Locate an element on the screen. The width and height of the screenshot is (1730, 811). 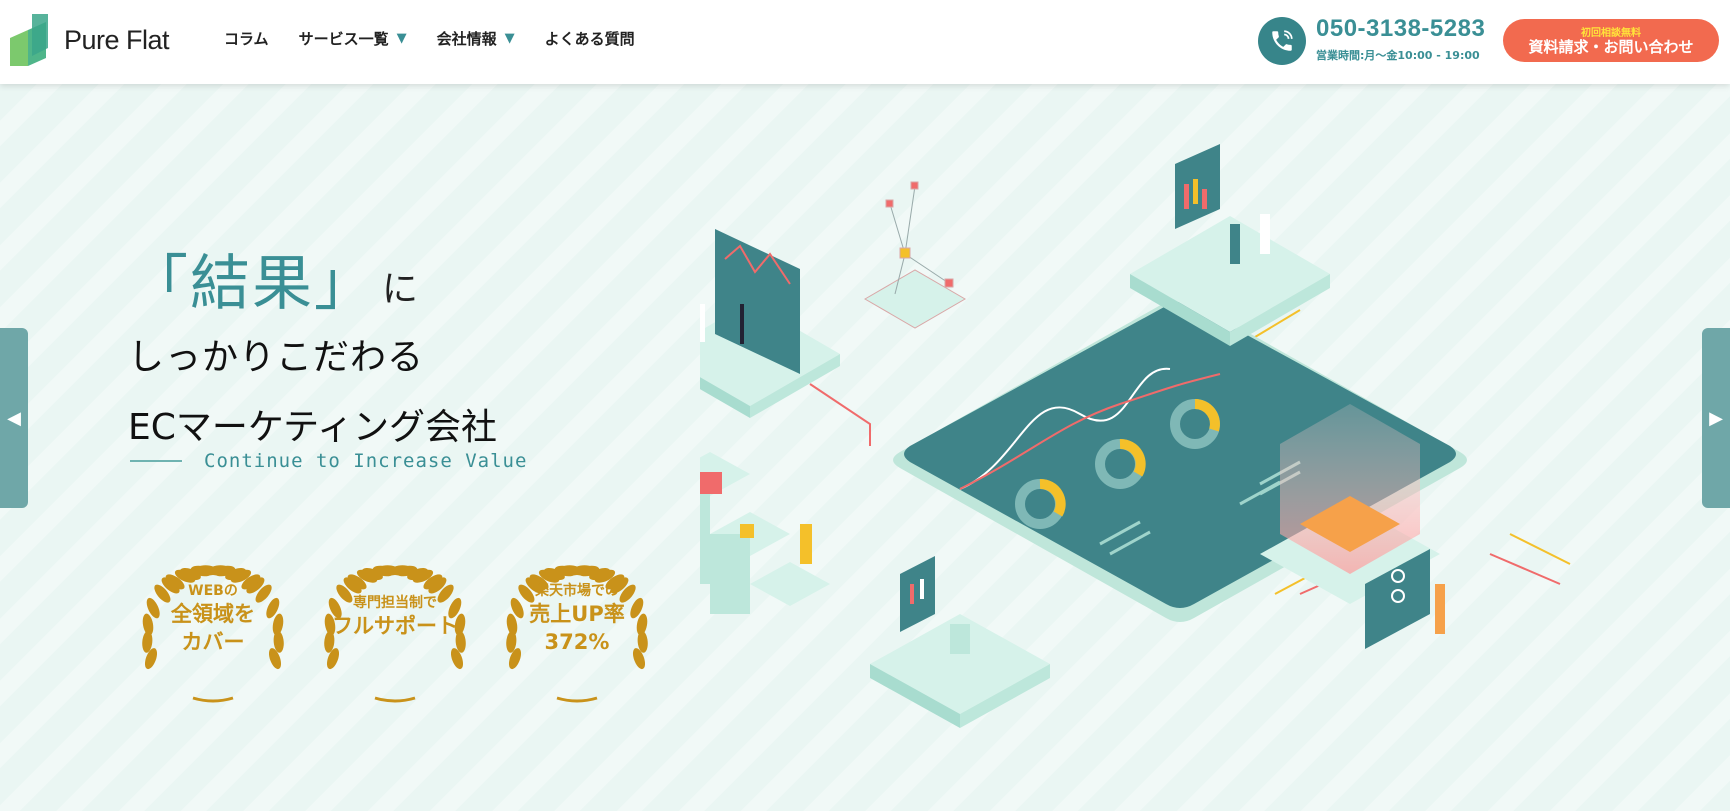
badge-text: 専門担当制で フルサポート is located at coordinates (395, 616).